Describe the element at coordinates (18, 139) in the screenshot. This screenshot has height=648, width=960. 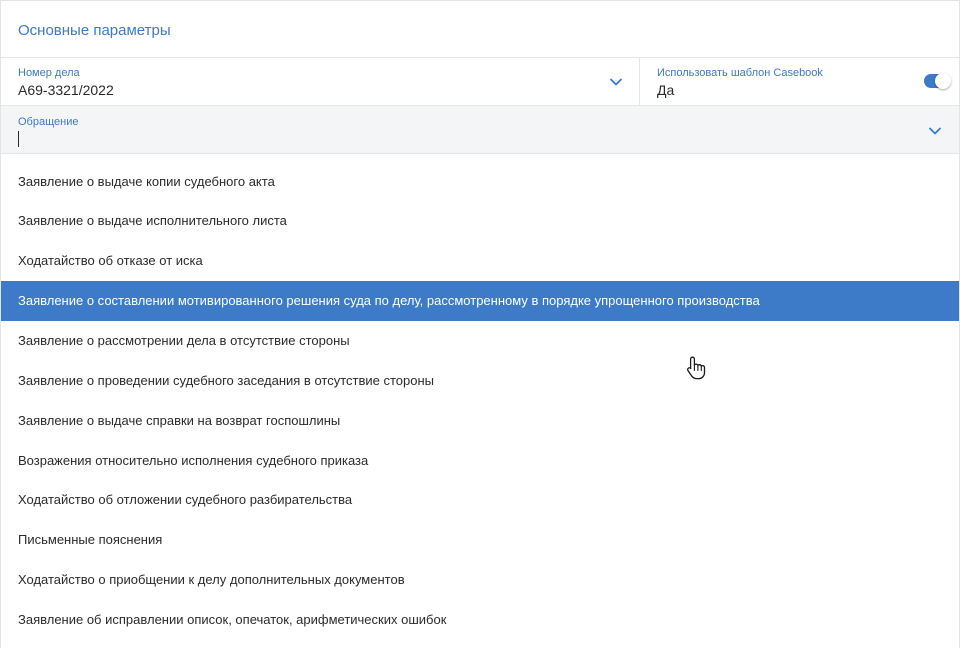
I see `text-caret` at that location.